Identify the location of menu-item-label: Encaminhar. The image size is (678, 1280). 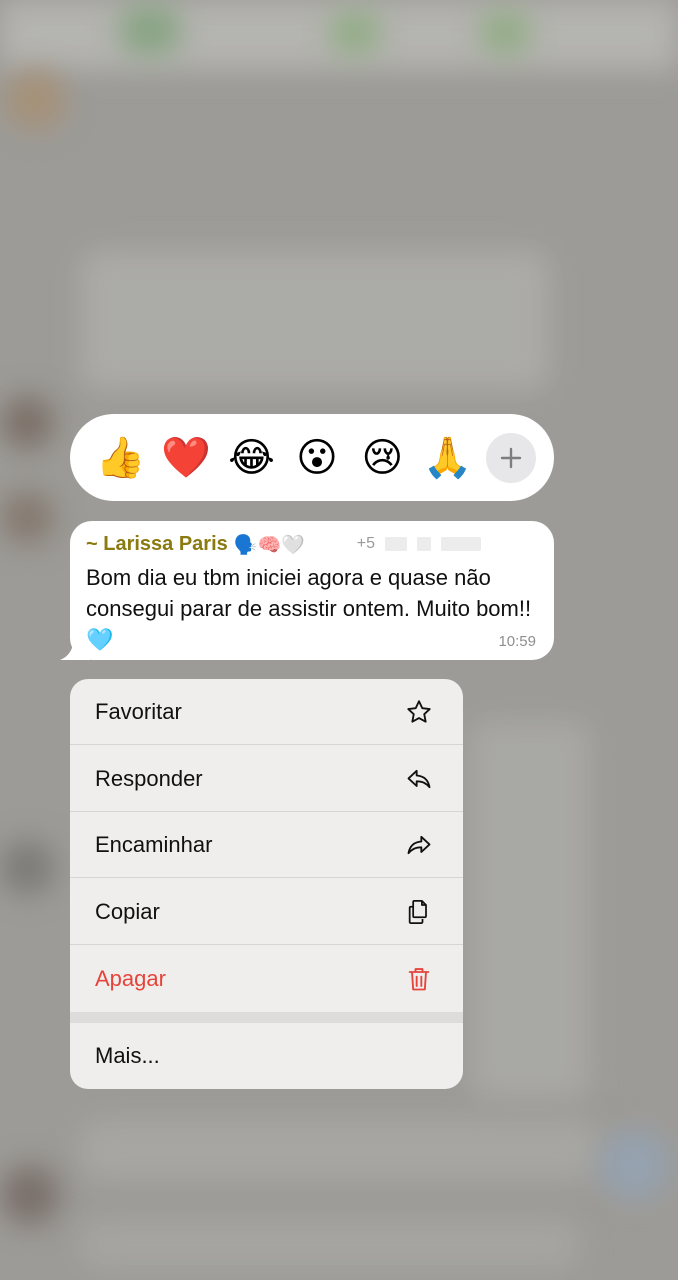
(154, 844).